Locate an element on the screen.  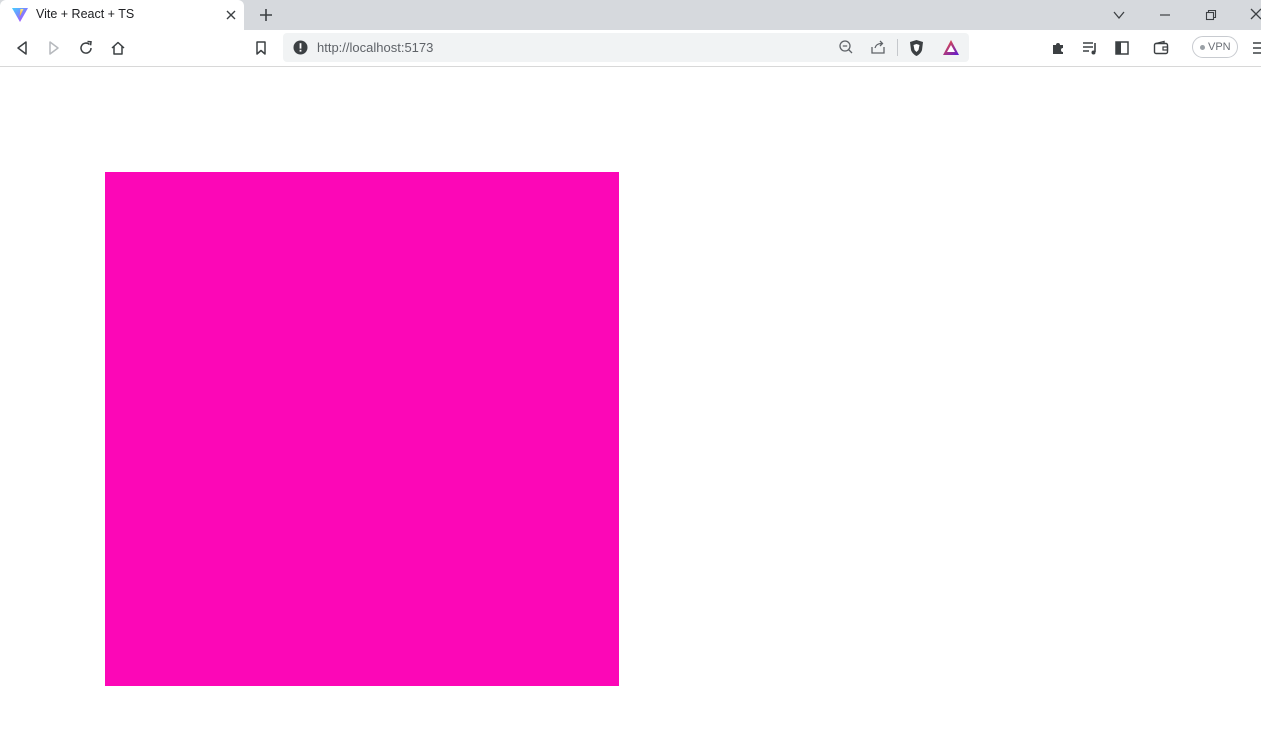
url-text: http://localhost:5173 is located at coordinates (375, 47).